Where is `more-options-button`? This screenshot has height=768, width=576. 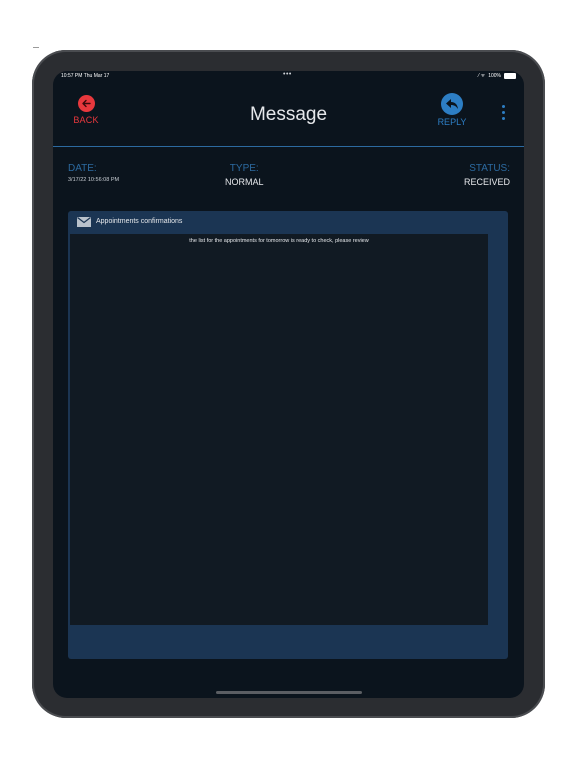
more-options-button is located at coordinates (503, 114).